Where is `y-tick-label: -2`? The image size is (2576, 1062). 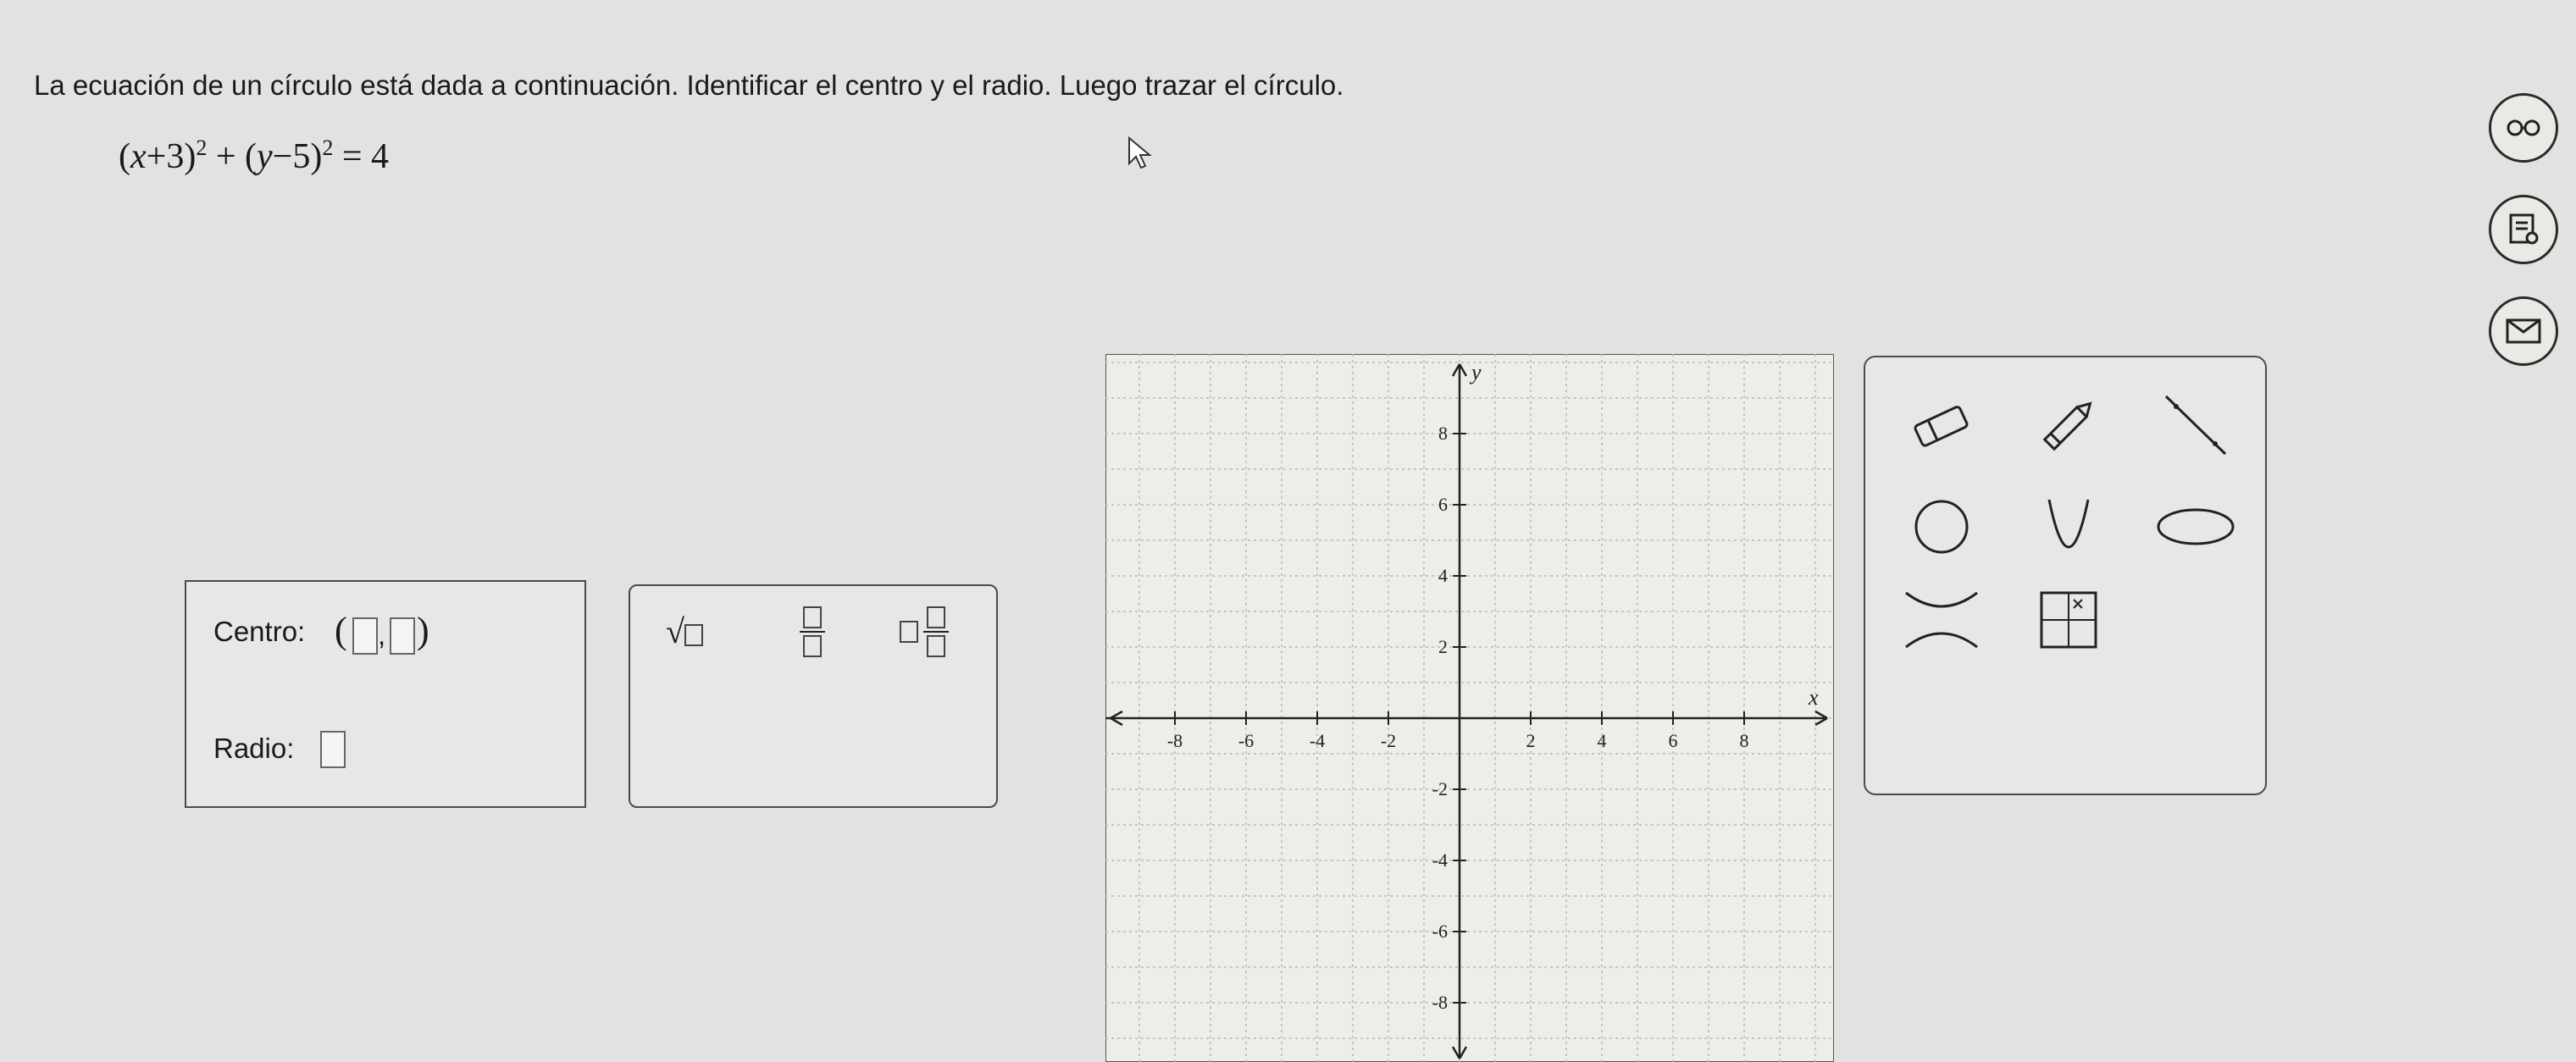
y-tick-label: -2 is located at coordinates (1440, 788).